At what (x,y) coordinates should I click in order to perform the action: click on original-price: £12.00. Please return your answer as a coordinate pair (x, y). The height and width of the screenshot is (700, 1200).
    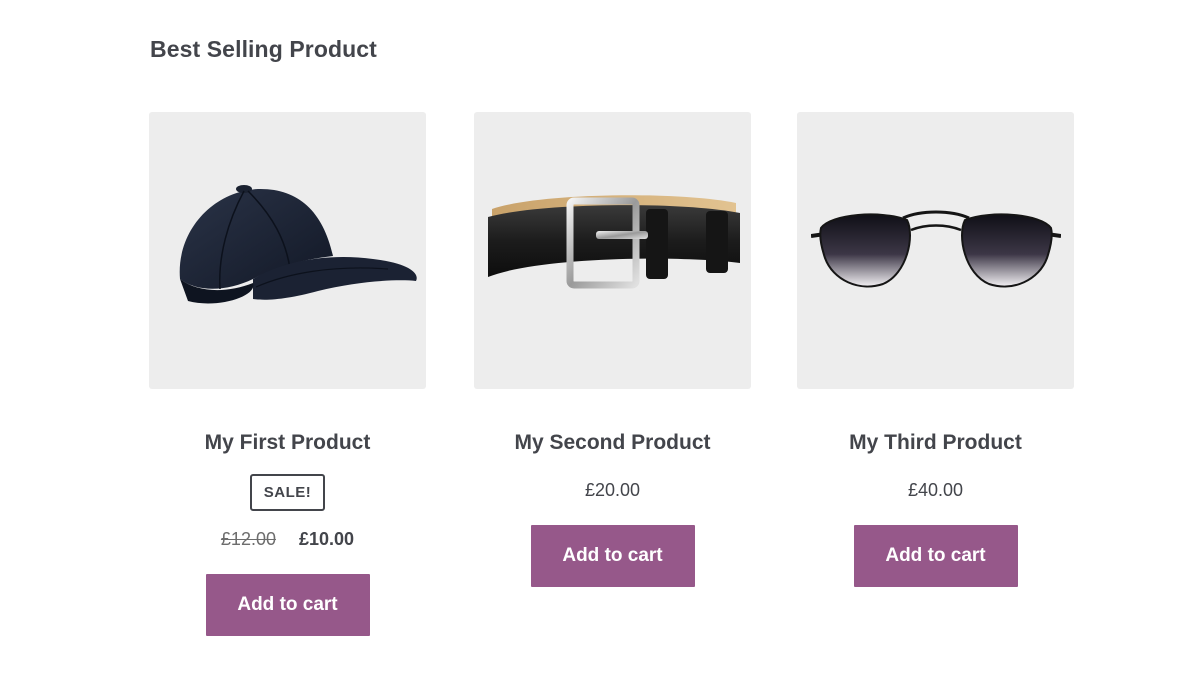
    Looking at the image, I should click on (248, 539).